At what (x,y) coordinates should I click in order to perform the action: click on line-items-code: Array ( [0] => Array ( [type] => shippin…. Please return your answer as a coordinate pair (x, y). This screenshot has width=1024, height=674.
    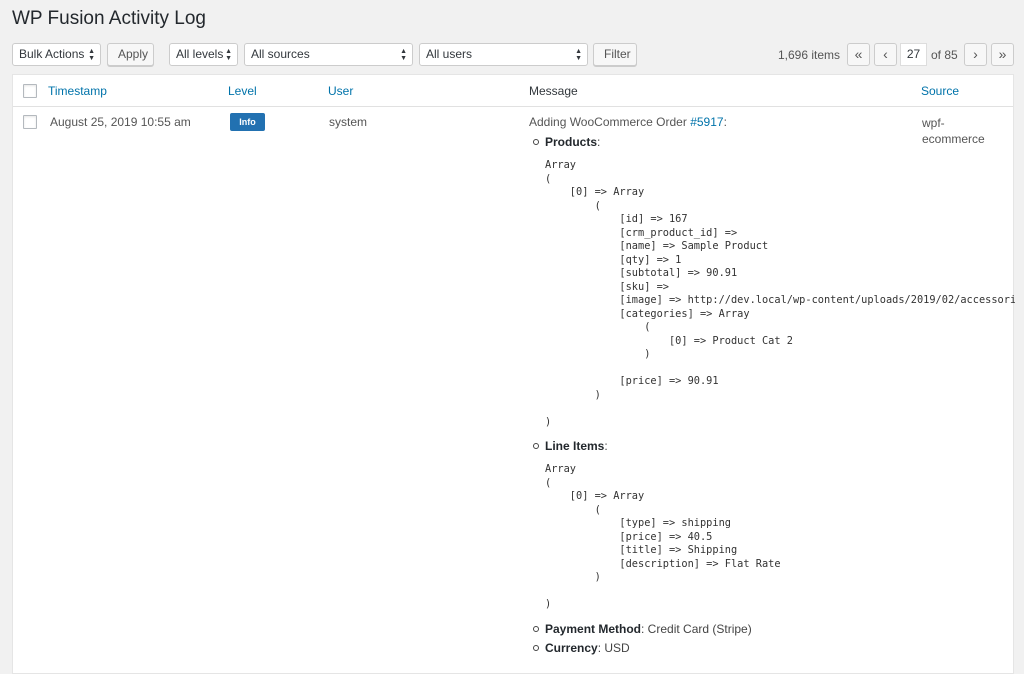
    Looking at the image, I should click on (663, 536).